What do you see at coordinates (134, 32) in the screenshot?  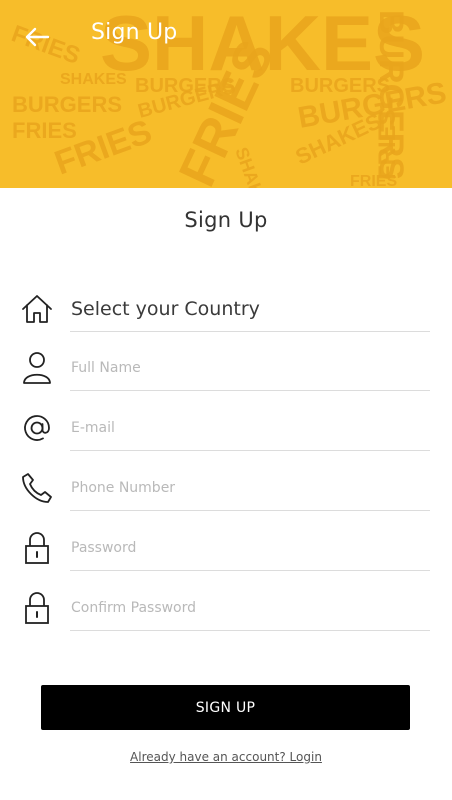 I see `header-title: Sign Up` at bounding box center [134, 32].